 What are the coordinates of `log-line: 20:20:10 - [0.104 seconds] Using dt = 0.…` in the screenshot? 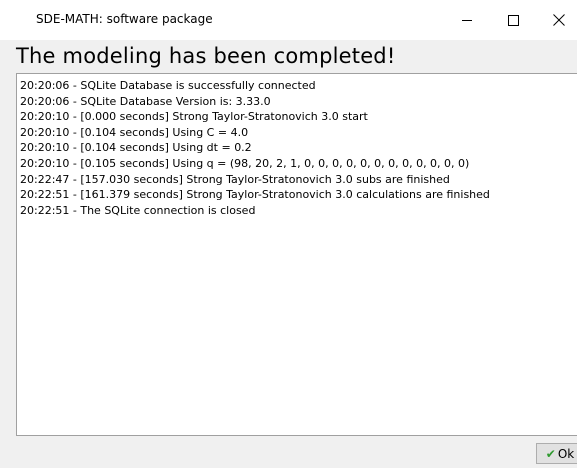 It's located at (136, 148).